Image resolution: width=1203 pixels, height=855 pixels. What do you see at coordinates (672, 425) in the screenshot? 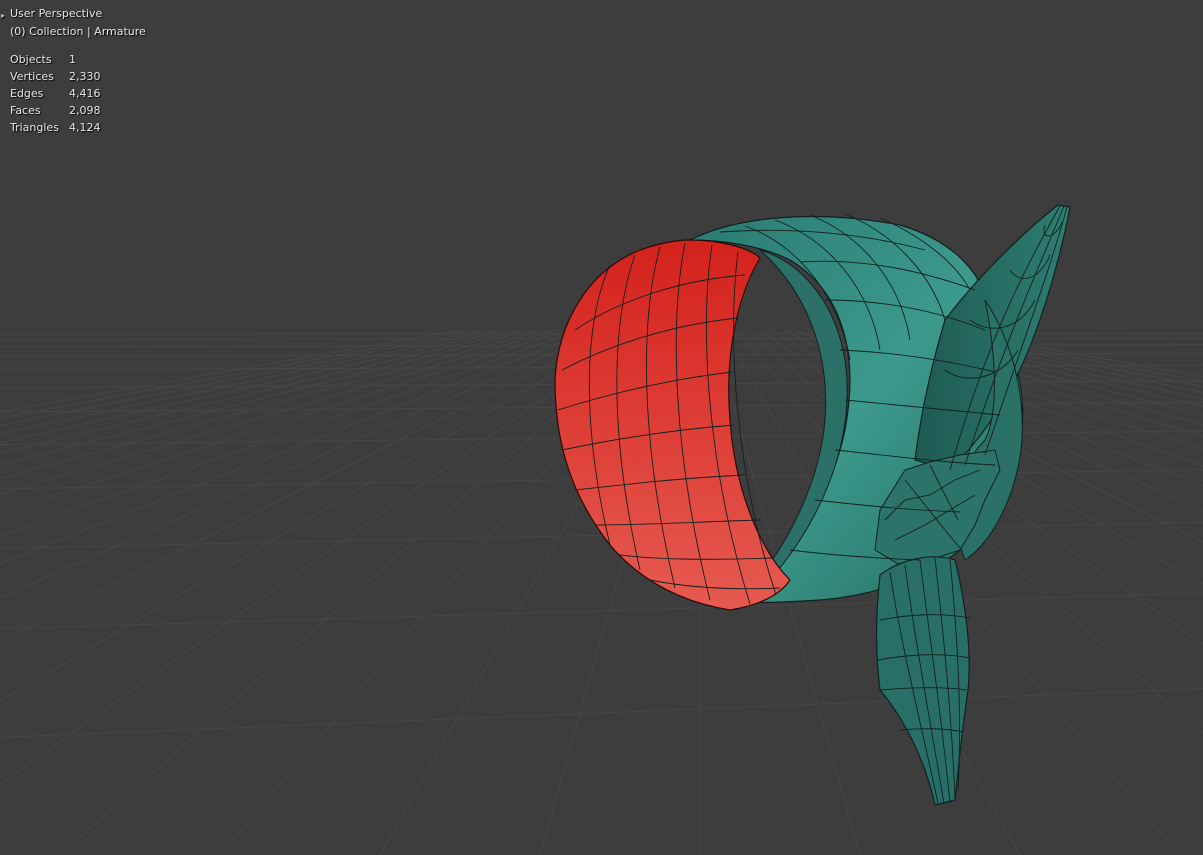
I see `mesh-band-red` at bounding box center [672, 425].